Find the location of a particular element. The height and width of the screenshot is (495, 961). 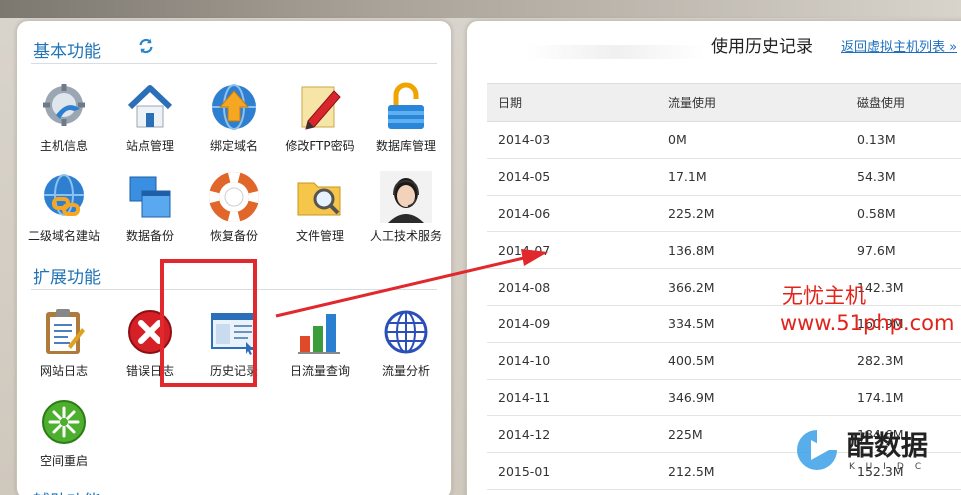

cell-date: 2014-11 is located at coordinates (577, 398).